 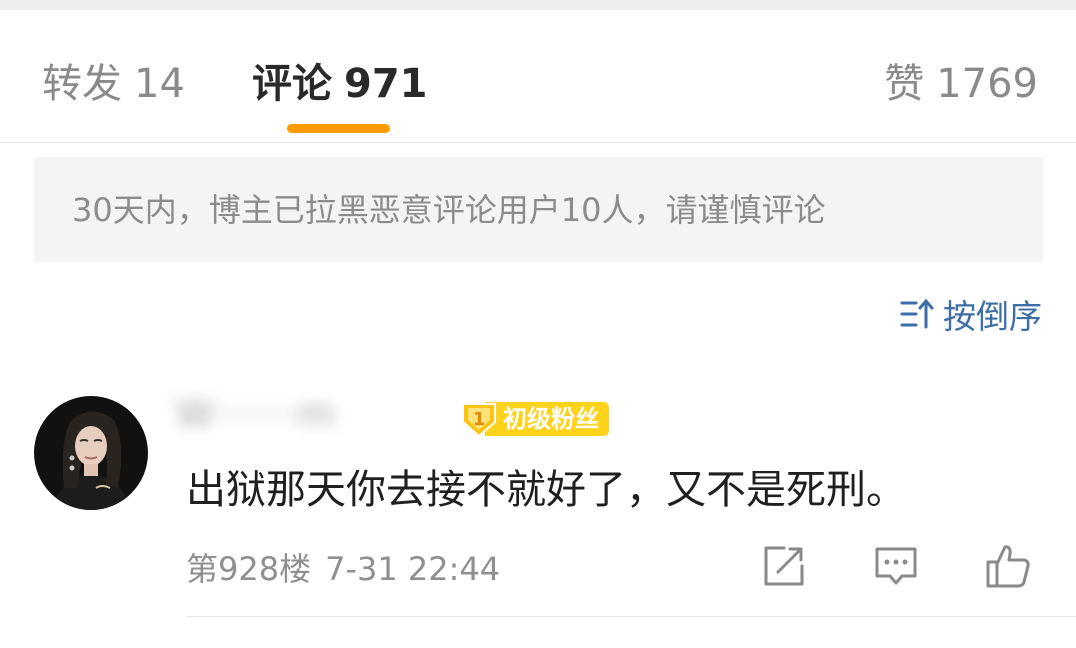 I want to click on tab-comment-count: 971, so click(x=386, y=84).